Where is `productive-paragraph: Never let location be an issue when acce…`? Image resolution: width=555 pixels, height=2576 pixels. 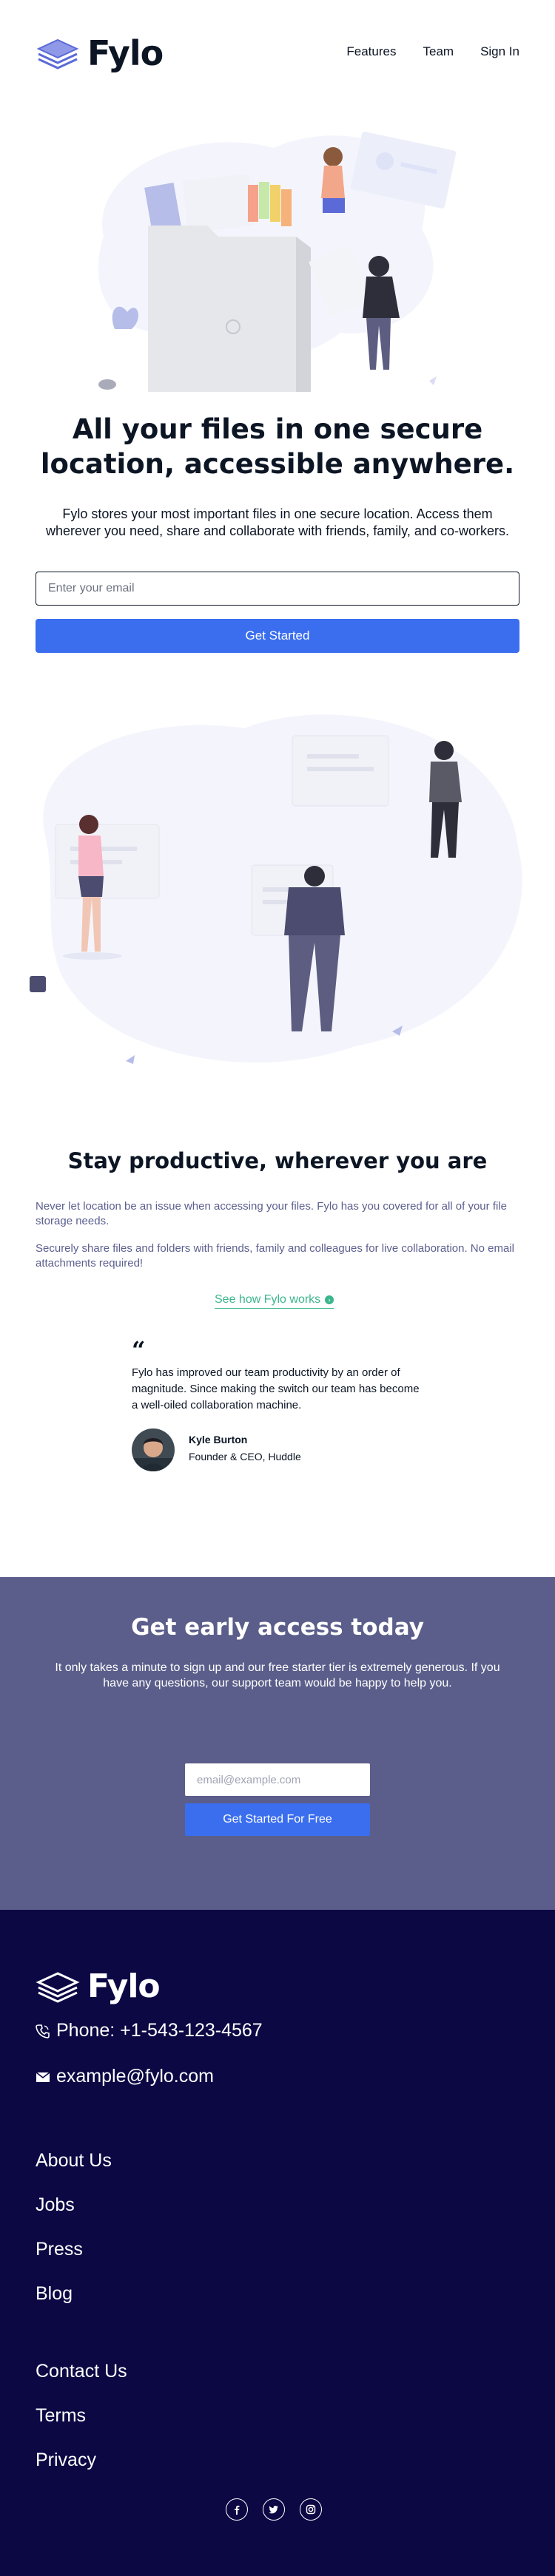
productive-paragraph: Never let location be an issue when acce… is located at coordinates (271, 1213).